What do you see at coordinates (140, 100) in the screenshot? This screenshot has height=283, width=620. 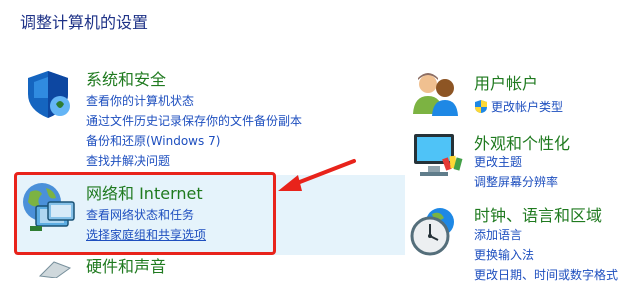 I see `link-view-computer-status: 查看你的计算机状态` at bounding box center [140, 100].